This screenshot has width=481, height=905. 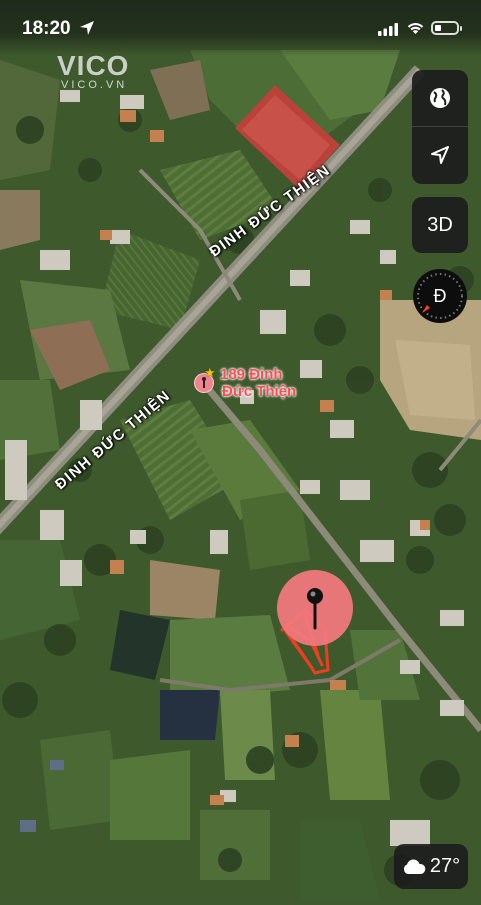 I want to click on watermark-site: VICO.VN, so click(x=94, y=85).